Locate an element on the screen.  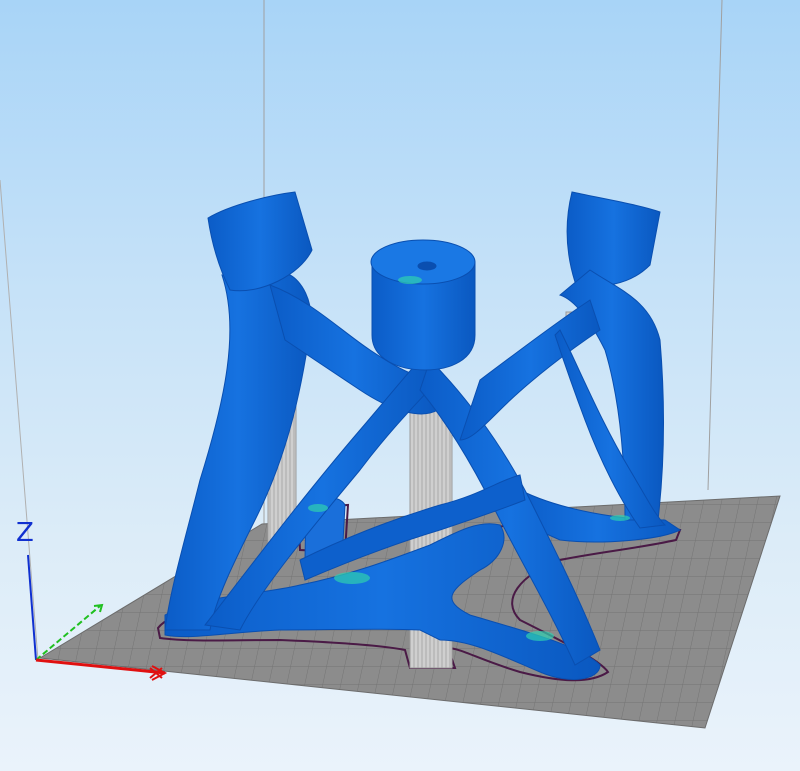
z-axis-label: Z is located at coordinates (25, 533).